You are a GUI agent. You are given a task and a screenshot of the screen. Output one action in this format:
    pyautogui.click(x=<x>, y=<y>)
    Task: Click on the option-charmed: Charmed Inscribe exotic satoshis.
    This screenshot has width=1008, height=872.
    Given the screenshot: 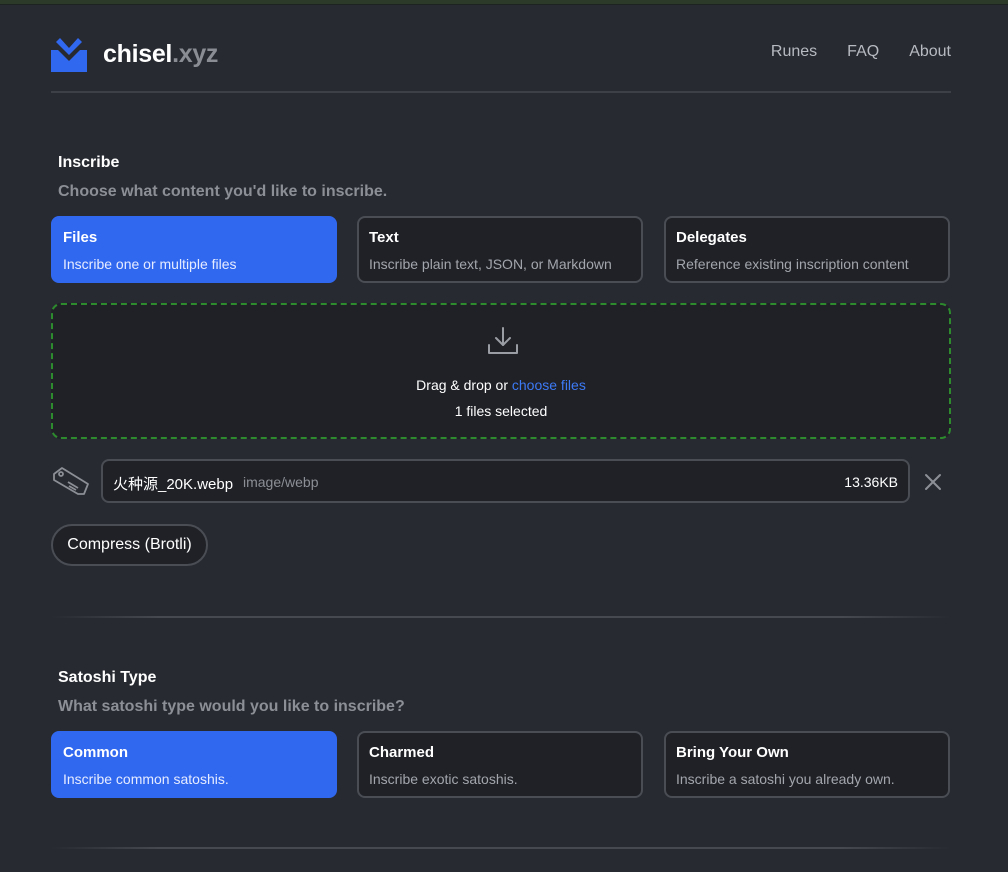 What is the action you would take?
    pyautogui.click(x=500, y=764)
    